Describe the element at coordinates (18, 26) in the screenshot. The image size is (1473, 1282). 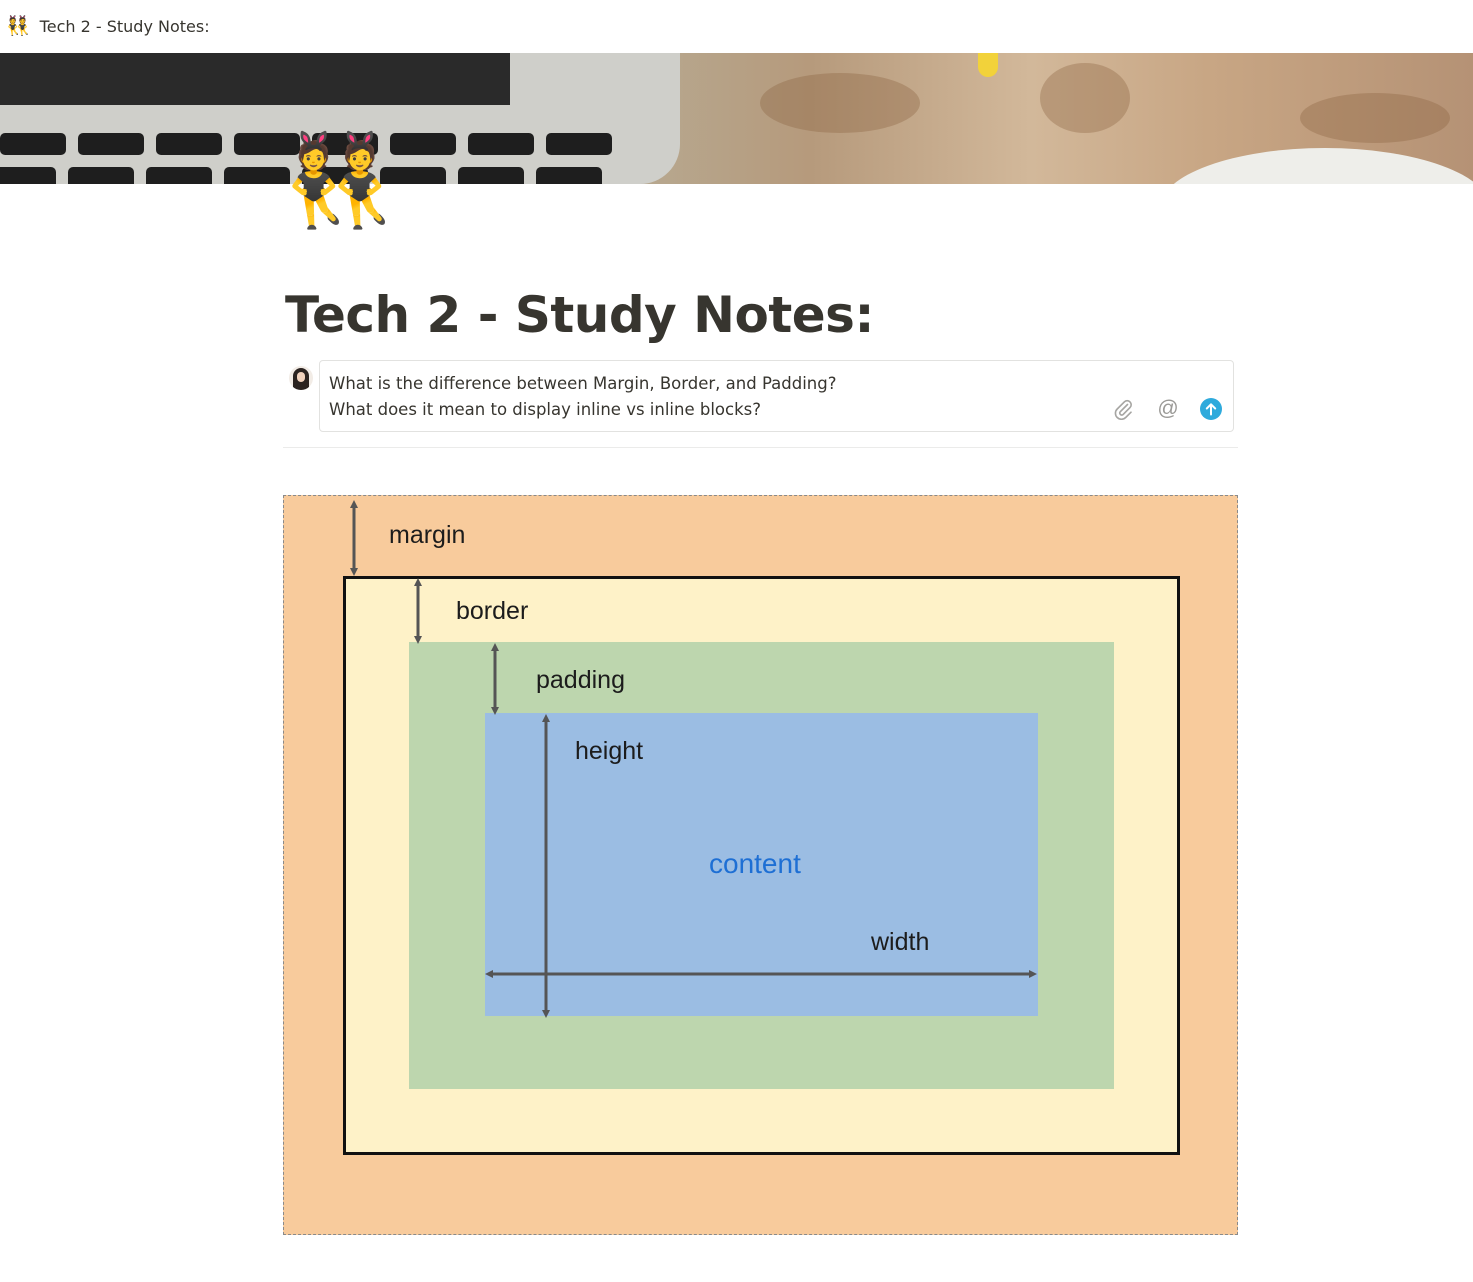
I see `page-emoji-icon: 👯` at that location.